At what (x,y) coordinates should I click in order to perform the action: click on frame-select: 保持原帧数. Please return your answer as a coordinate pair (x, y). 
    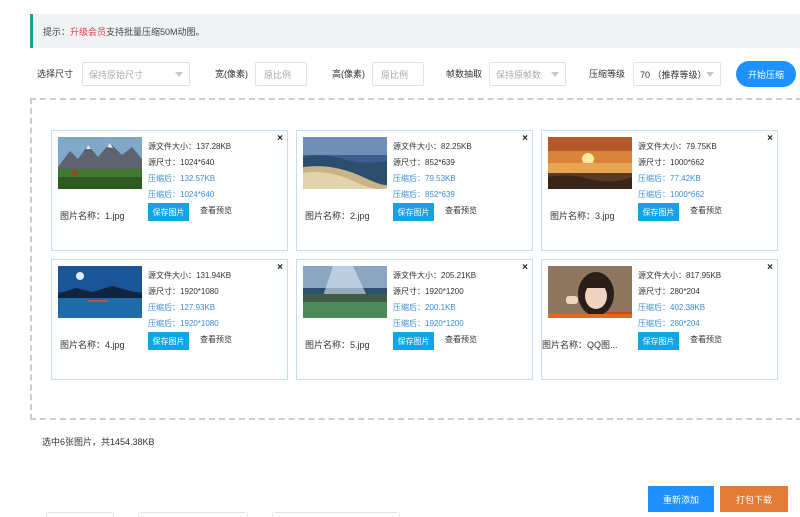
    Looking at the image, I should click on (527, 74).